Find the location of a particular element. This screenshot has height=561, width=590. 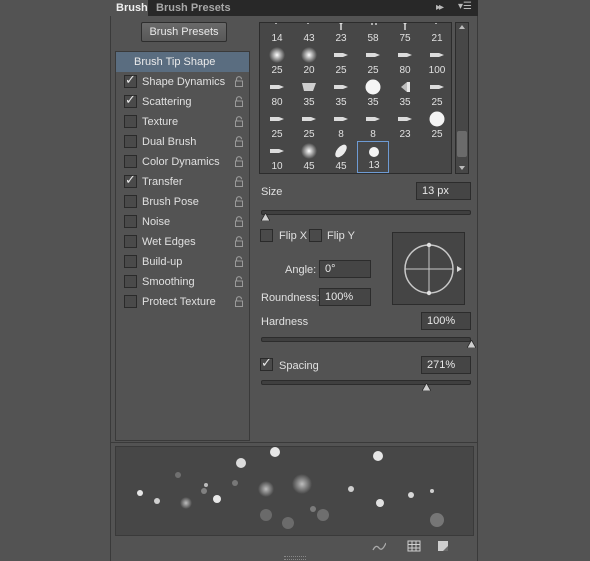

flip-y-checkbox is located at coordinates (315, 235).